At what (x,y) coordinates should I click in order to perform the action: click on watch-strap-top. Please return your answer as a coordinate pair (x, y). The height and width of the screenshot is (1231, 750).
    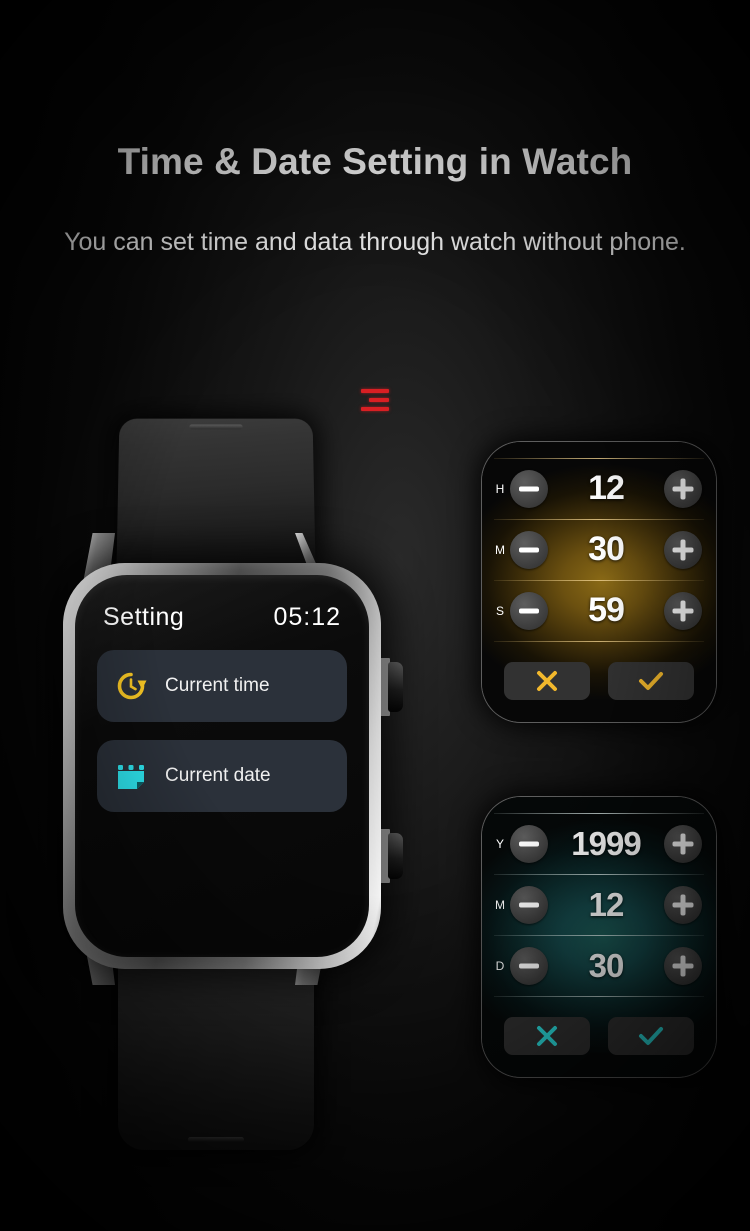
    Looking at the image, I should click on (216, 493).